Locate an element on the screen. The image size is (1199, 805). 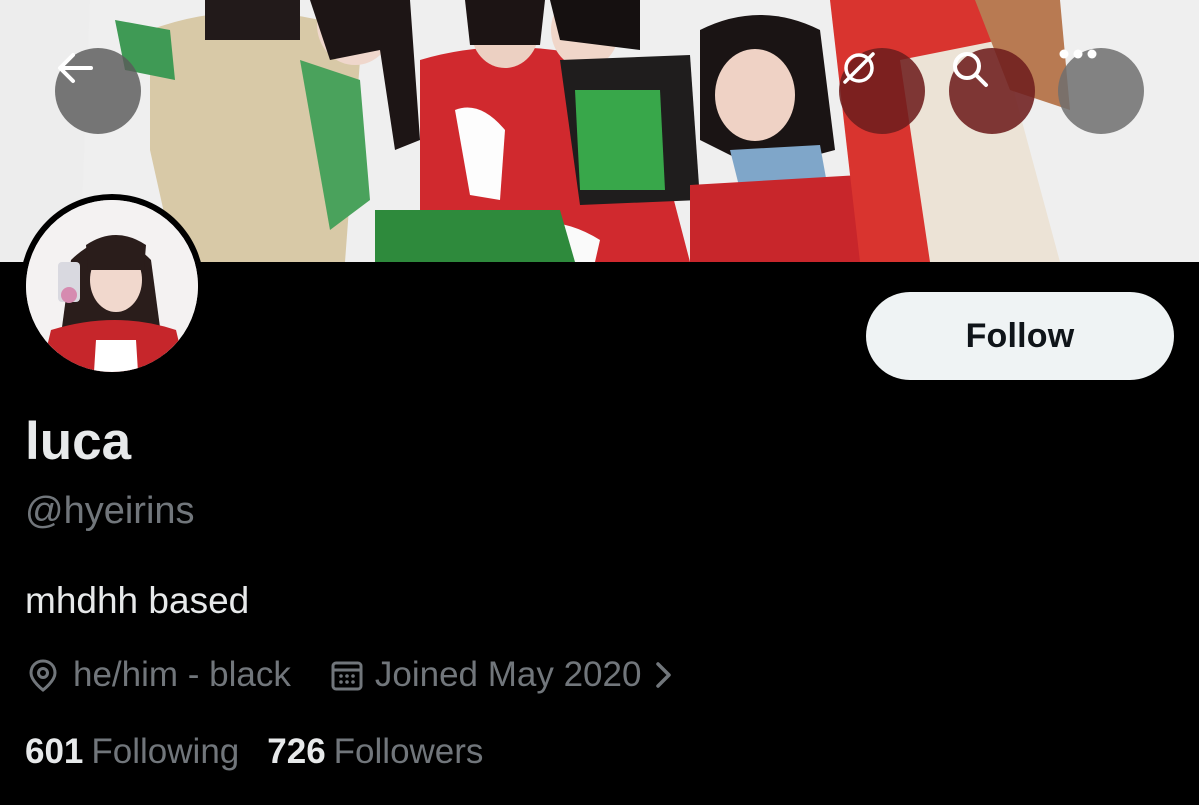
followers-label: Followers is located at coordinates (408, 751).